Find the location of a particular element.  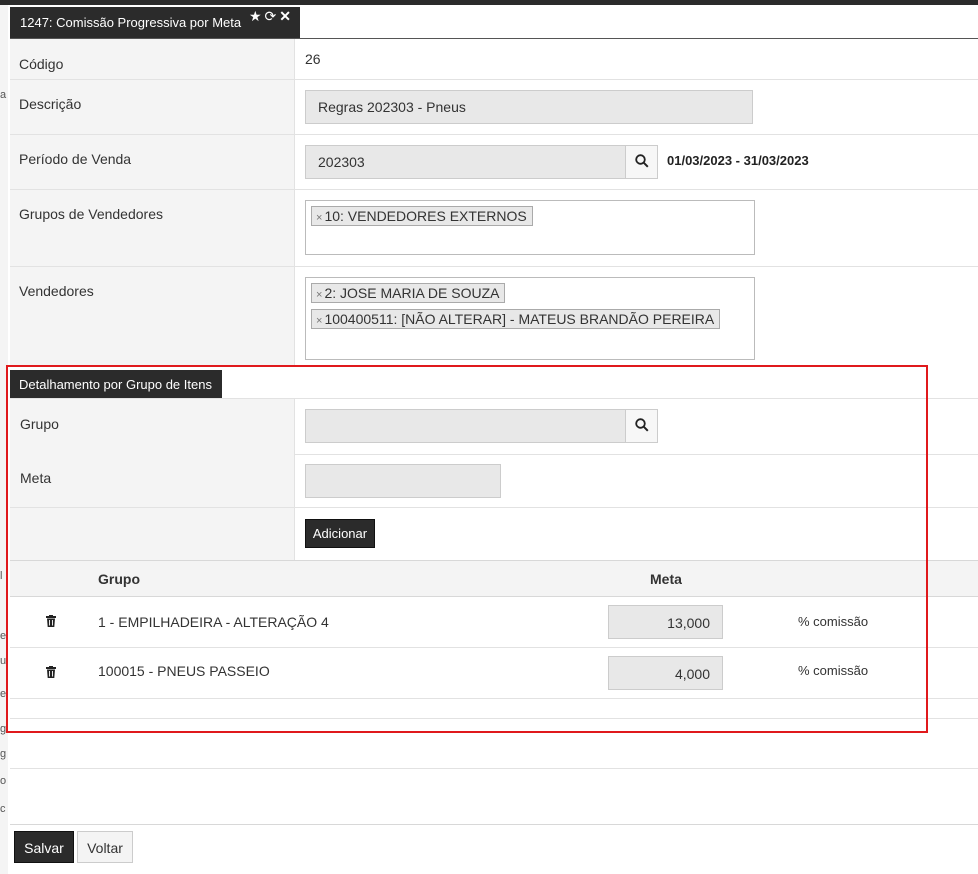

periodo-search-button is located at coordinates (641, 162).